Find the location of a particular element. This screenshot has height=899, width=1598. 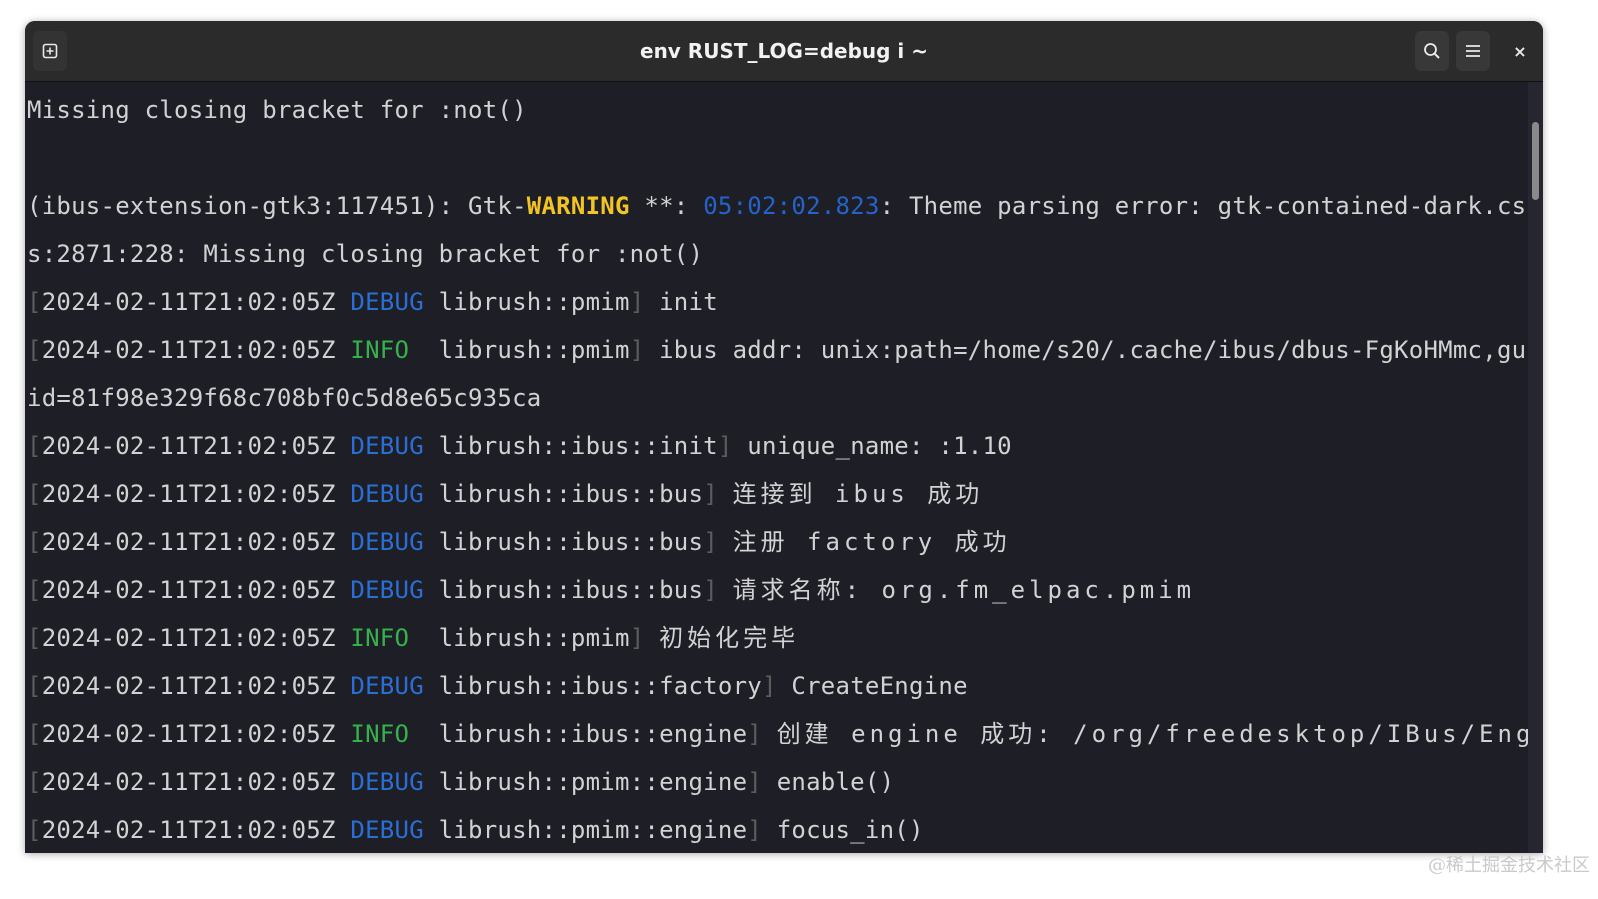

plain-text: id=81f98e329f68c708bf0c5d8e65c935ca is located at coordinates (284, 398).